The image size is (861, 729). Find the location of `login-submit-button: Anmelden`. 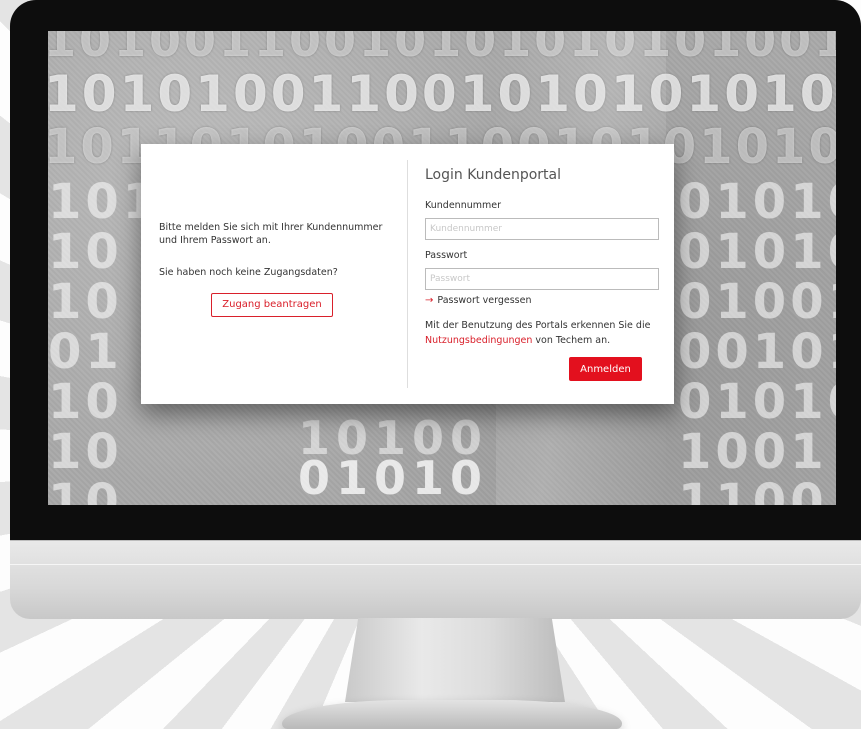

login-submit-button: Anmelden is located at coordinates (605, 369).